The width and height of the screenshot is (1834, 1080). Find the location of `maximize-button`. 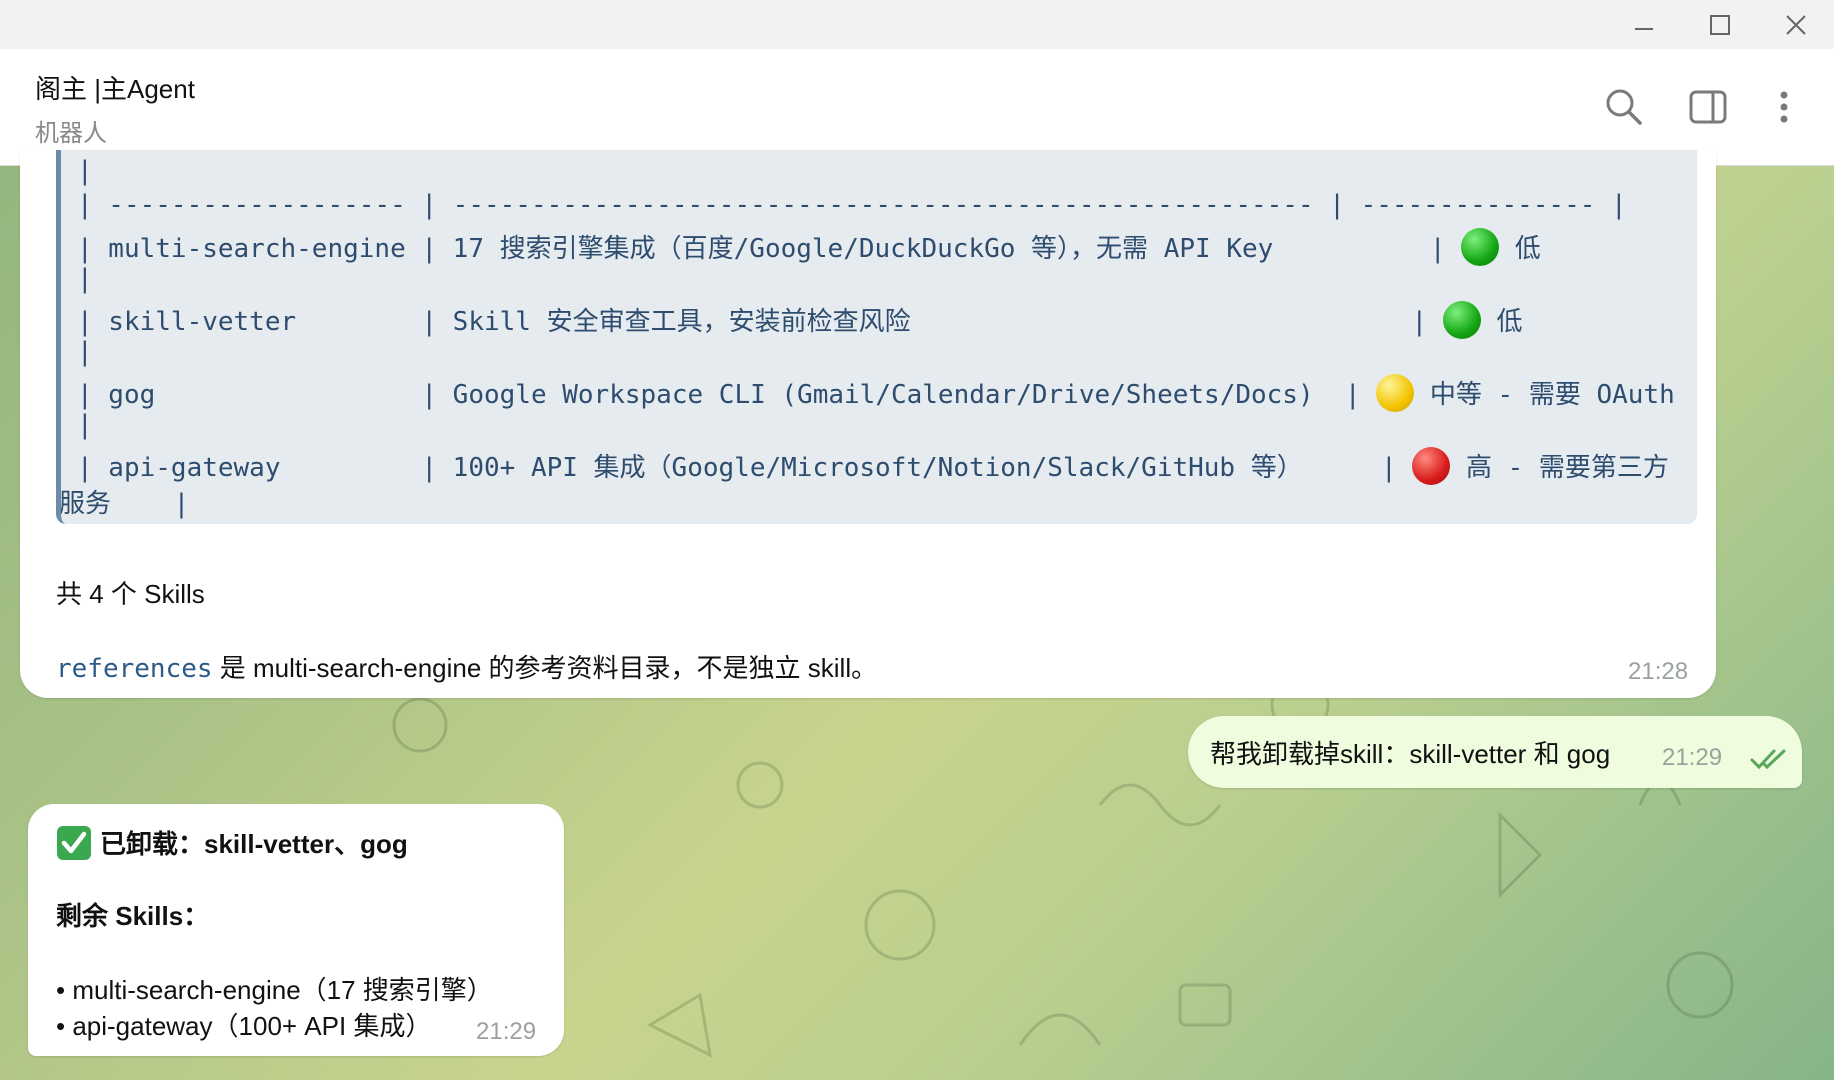

maximize-button is located at coordinates (1720, 24).